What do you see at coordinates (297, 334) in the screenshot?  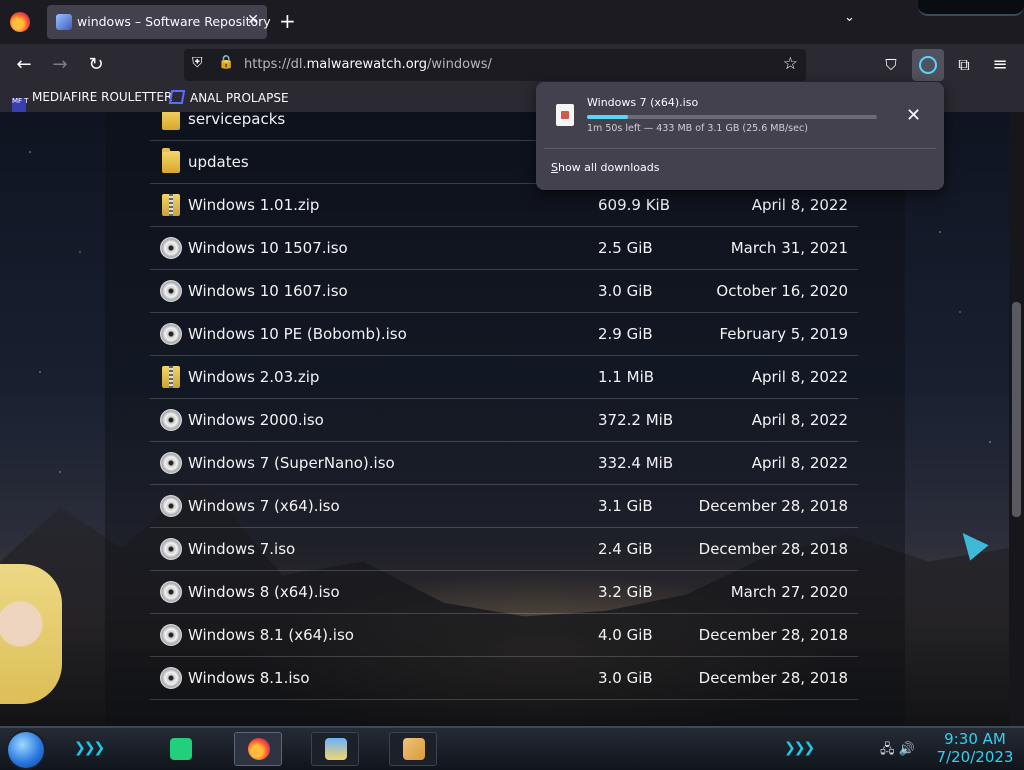 I see `file-name-link: Windows 10 PE (Bobomb).iso` at bounding box center [297, 334].